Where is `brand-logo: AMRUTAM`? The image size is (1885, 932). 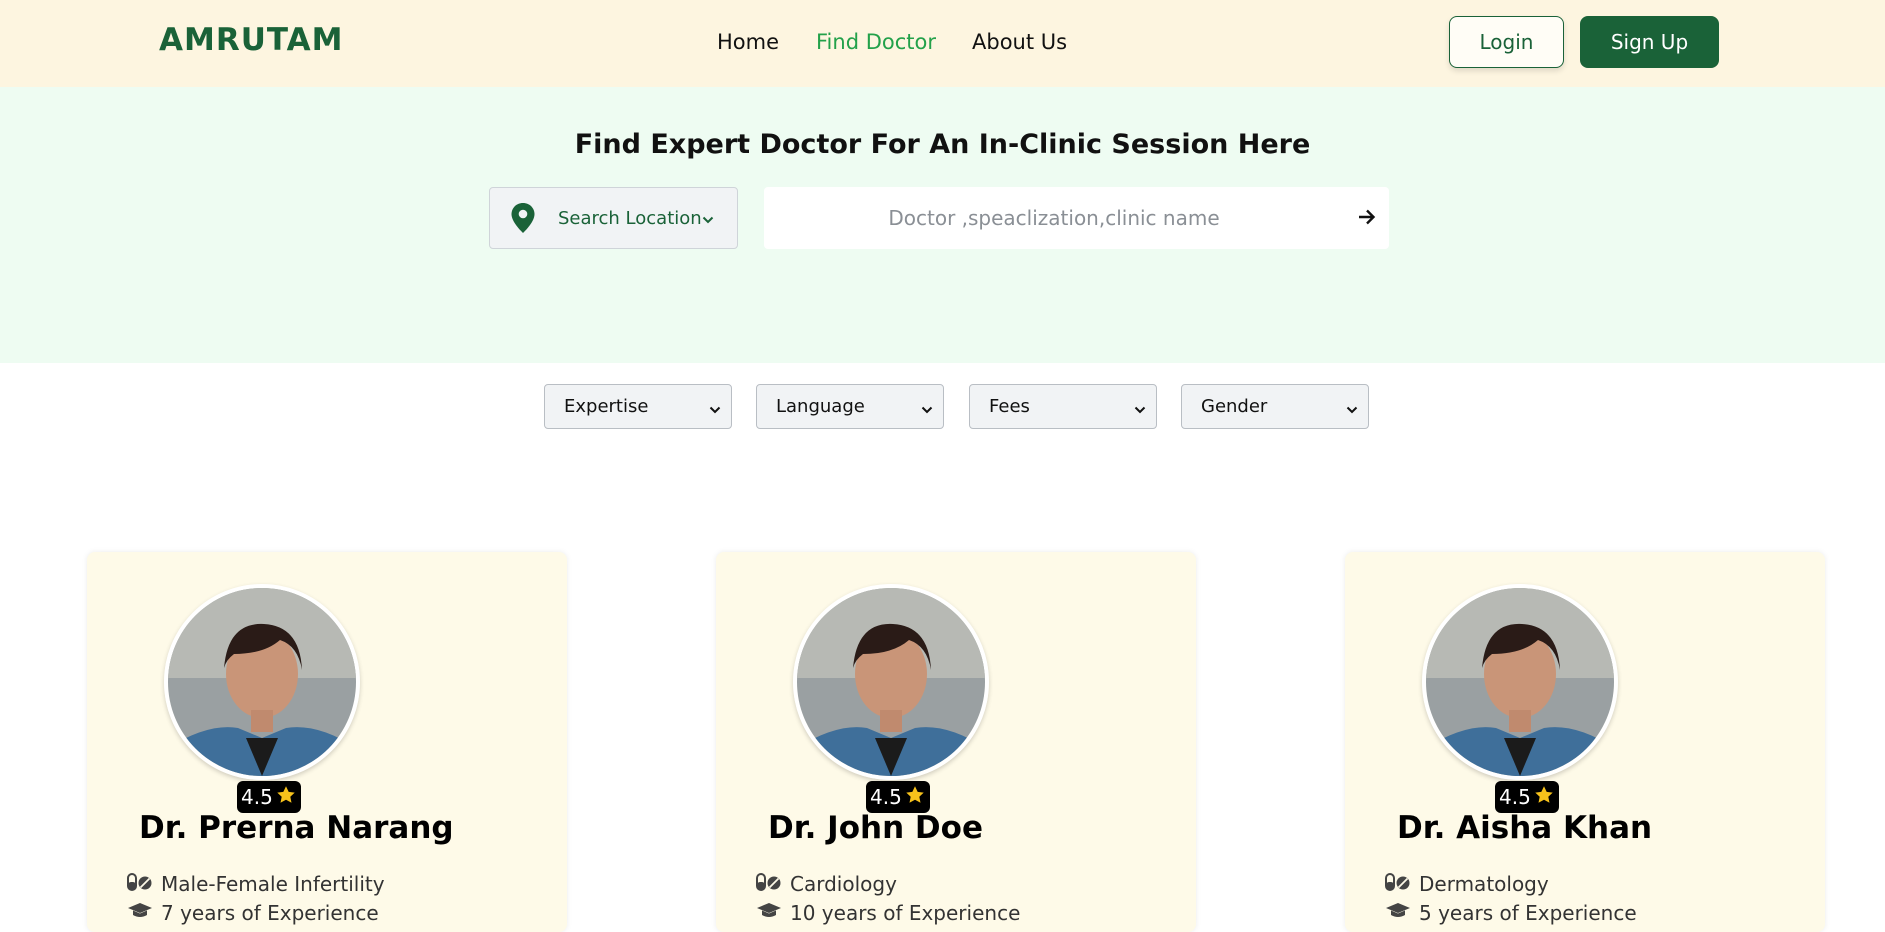
brand-logo: AMRUTAM is located at coordinates (251, 40).